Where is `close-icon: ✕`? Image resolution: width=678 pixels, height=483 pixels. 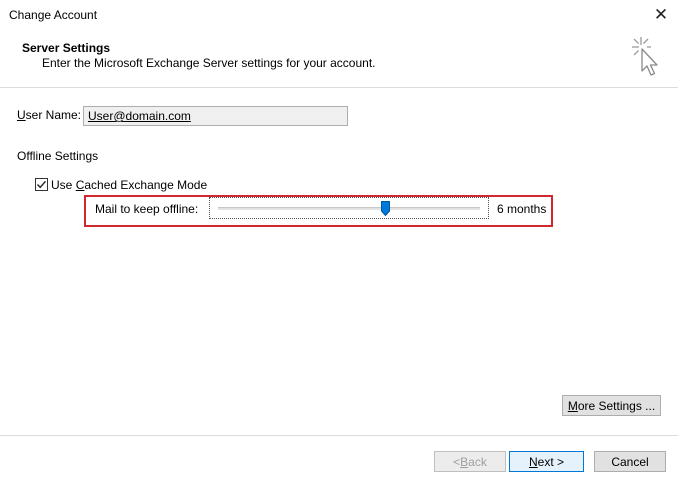
close-icon: ✕ is located at coordinates (661, 15).